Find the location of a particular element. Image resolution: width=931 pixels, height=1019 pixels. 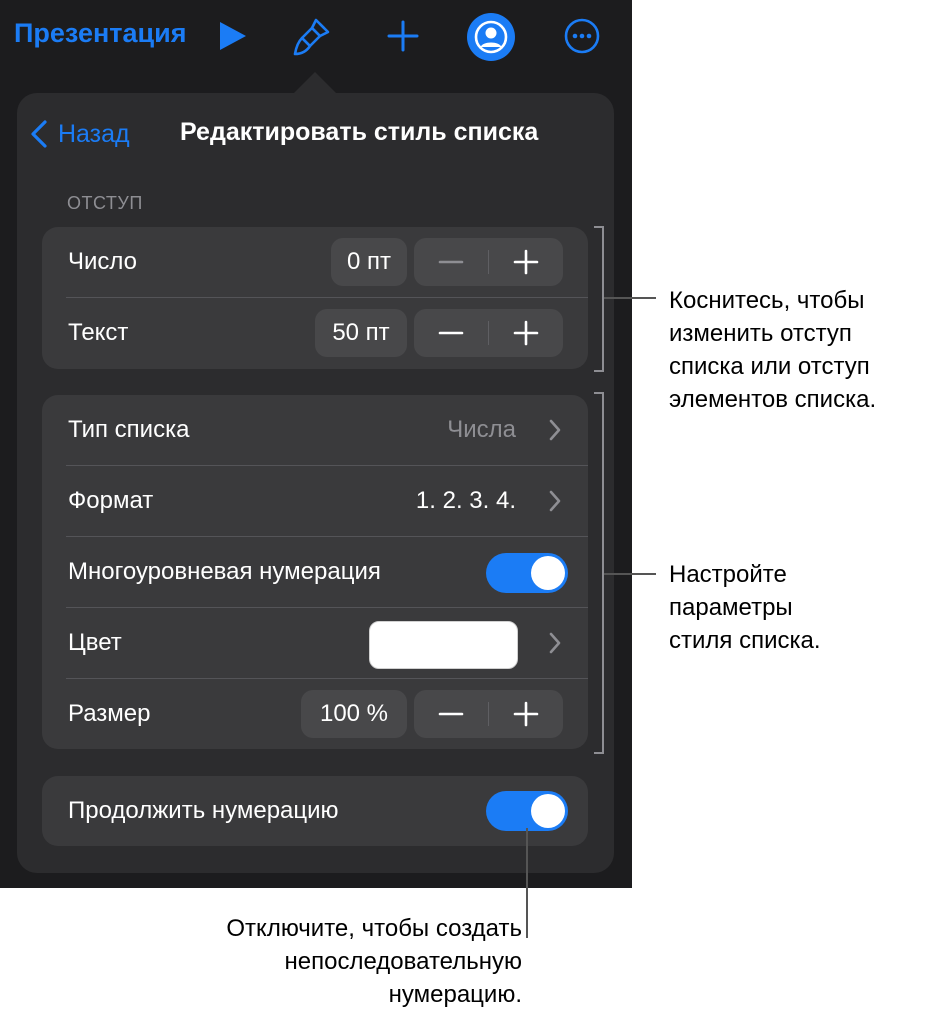

size-row: Размер 100 % is located at coordinates (315, 714).